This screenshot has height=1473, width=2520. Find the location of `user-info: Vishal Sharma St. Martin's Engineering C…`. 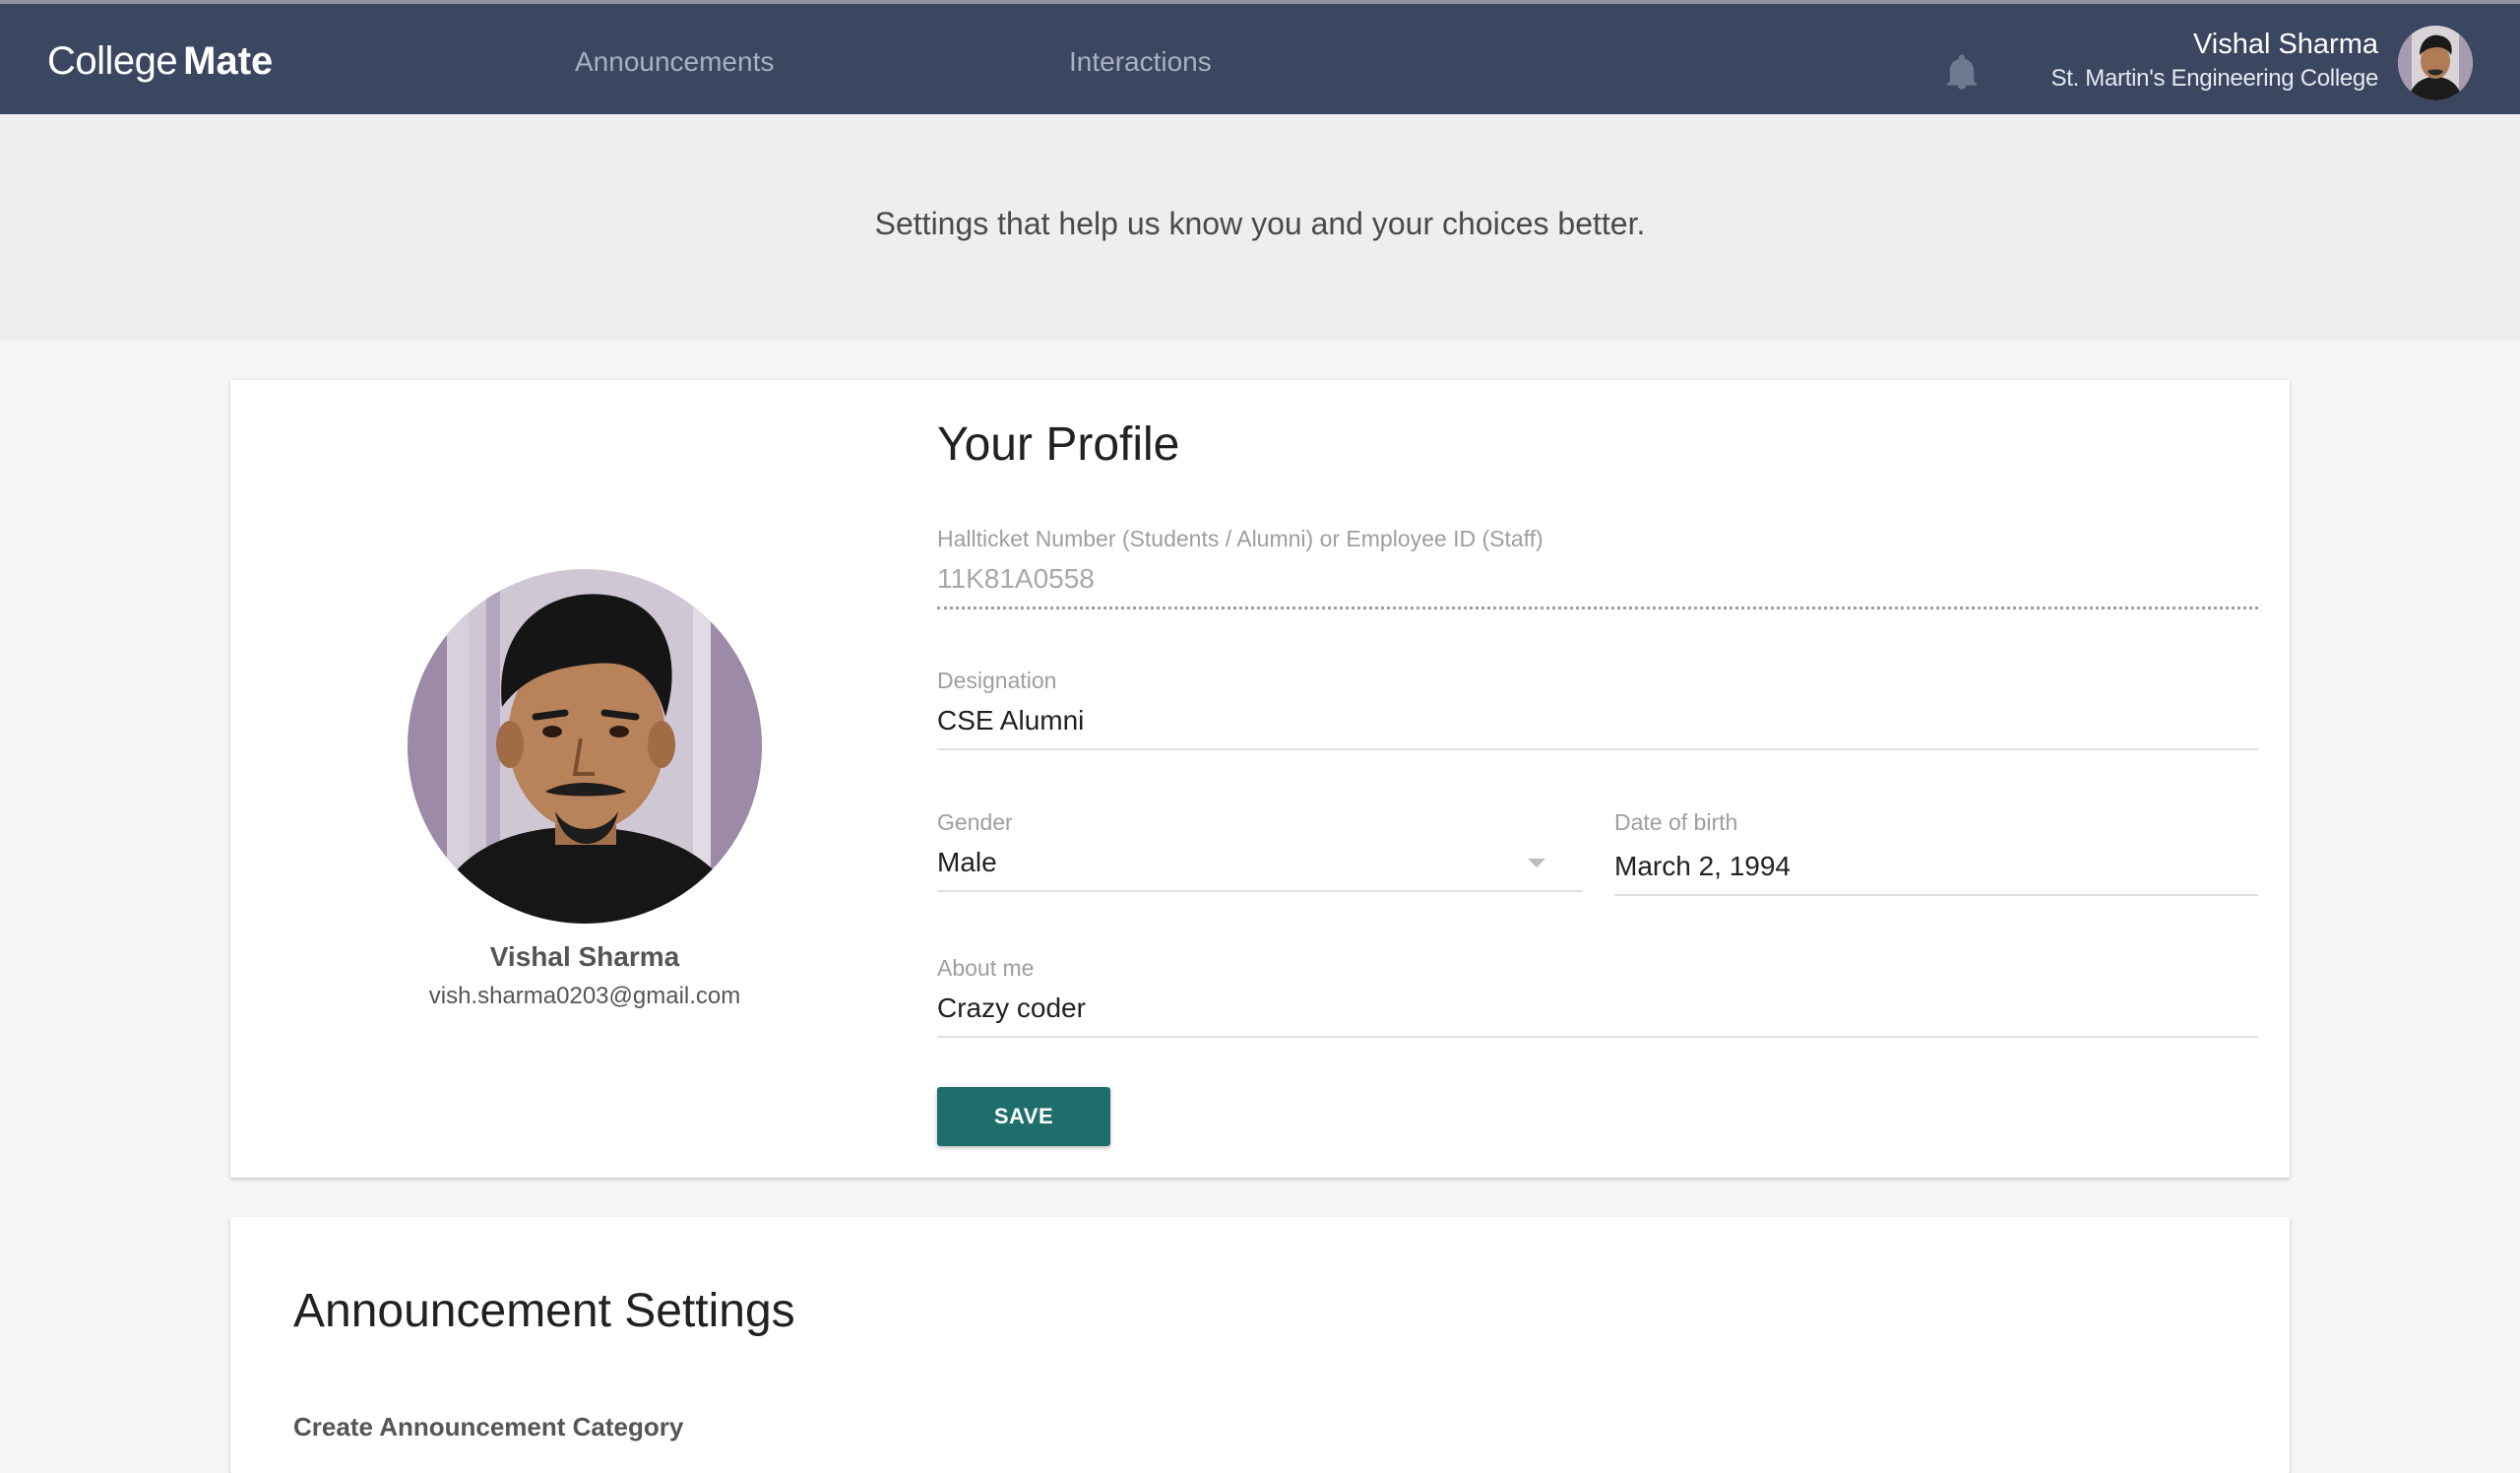

user-info: Vishal Sharma St. Martin's Engineering C… is located at coordinates (2215, 60).